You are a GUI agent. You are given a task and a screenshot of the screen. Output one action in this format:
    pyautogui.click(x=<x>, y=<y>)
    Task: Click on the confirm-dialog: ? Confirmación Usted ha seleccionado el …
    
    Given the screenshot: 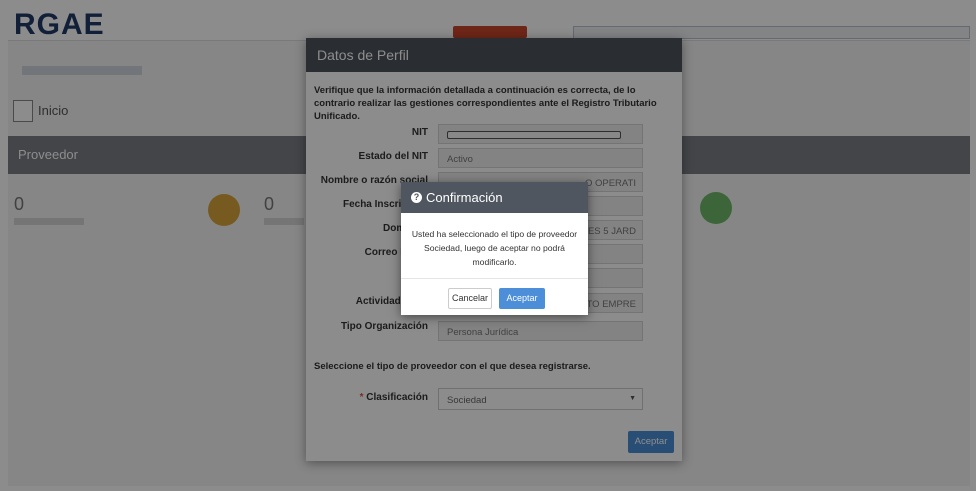 What is the action you would take?
    pyautogui.click(x=494, y=248)
    